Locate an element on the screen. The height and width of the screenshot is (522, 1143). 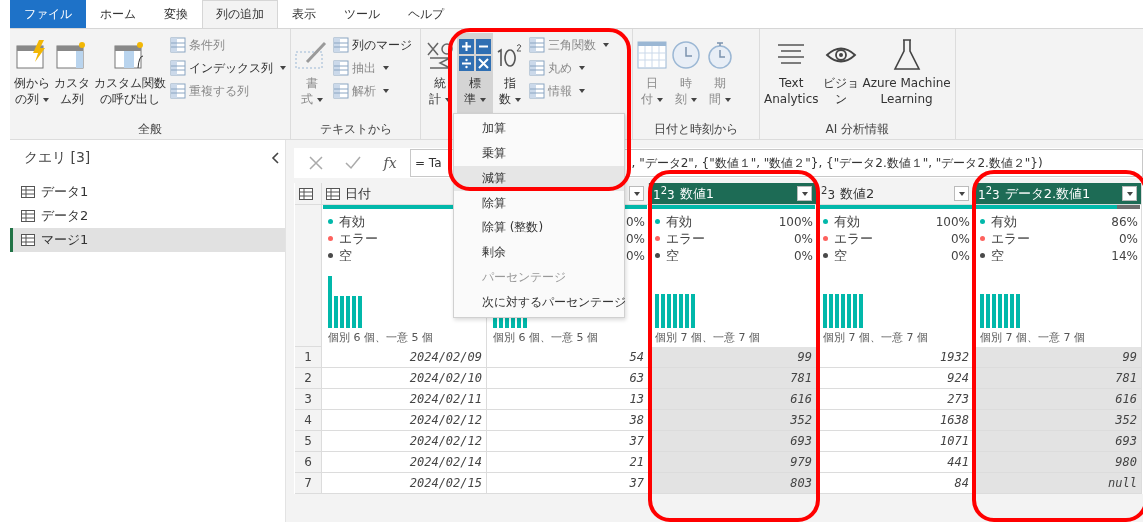
extract-icon is located at coordinates (341, 68).